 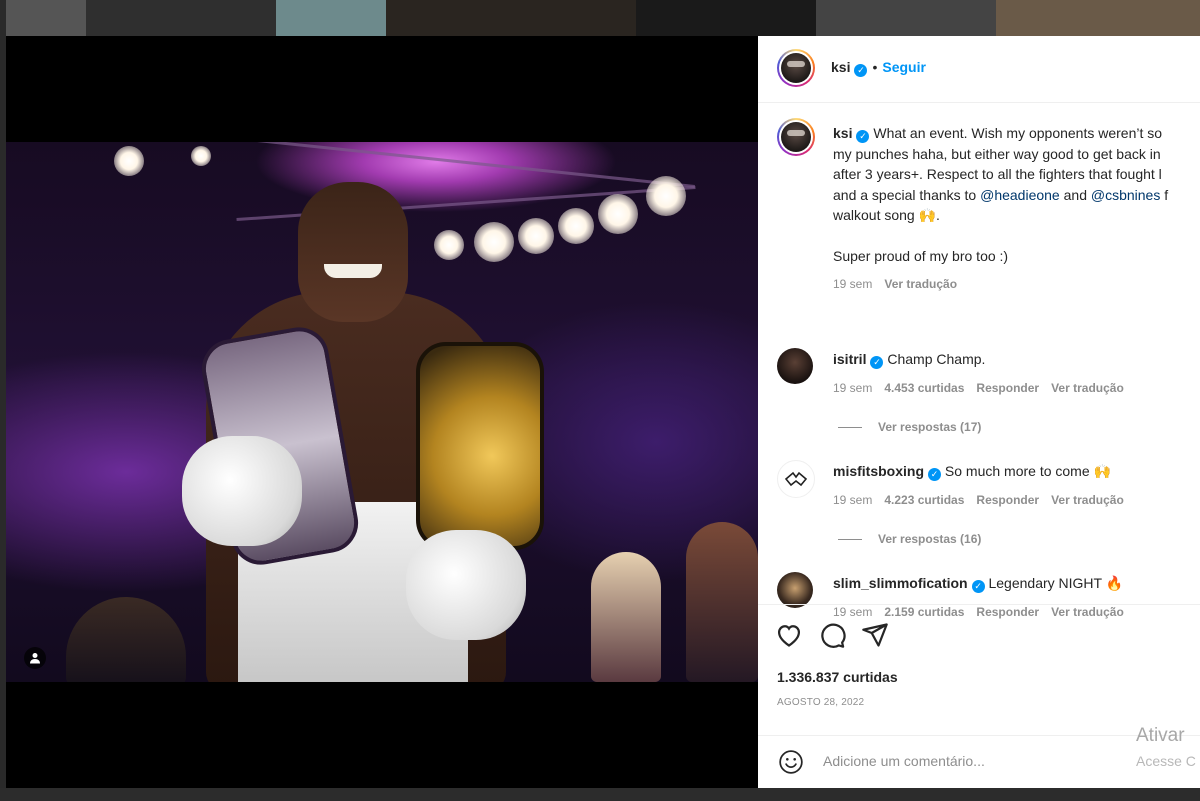 What do you see at coordinates (907, 194) in the screenshot?
I see `caption-line-4-text: and a special thanks to` at bounding box center [907, 194].